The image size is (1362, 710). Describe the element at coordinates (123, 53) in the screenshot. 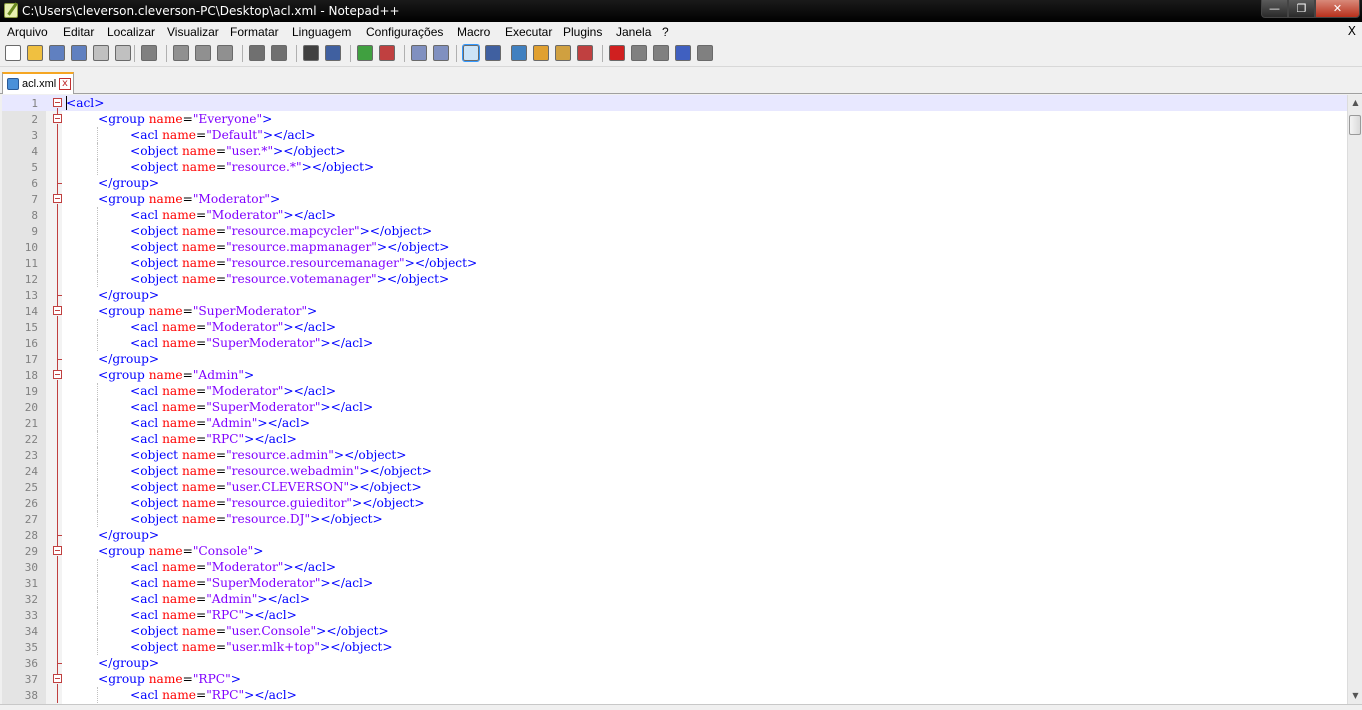

I see `close-all-icon` at that location.